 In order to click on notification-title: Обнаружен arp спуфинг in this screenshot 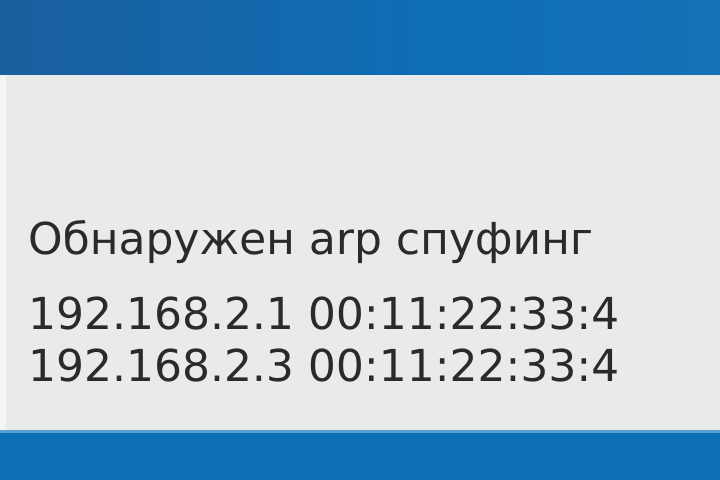, I will do `click(311, 240)`.